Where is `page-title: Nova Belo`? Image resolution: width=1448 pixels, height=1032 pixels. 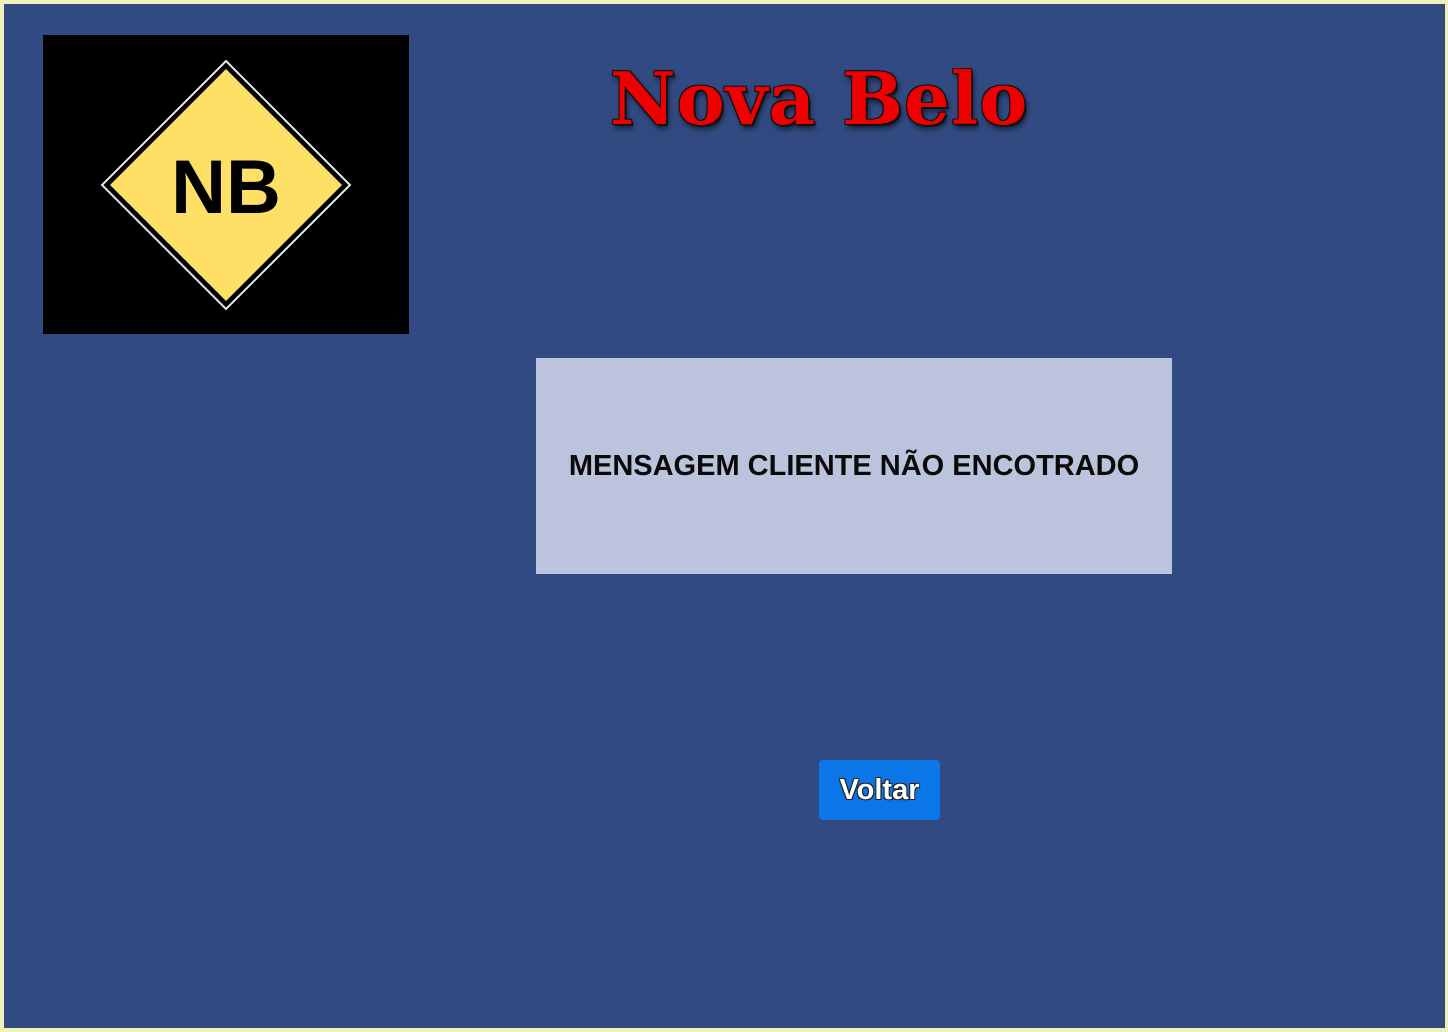 page-title: Nova Belo is located at coordinates (819, 98).